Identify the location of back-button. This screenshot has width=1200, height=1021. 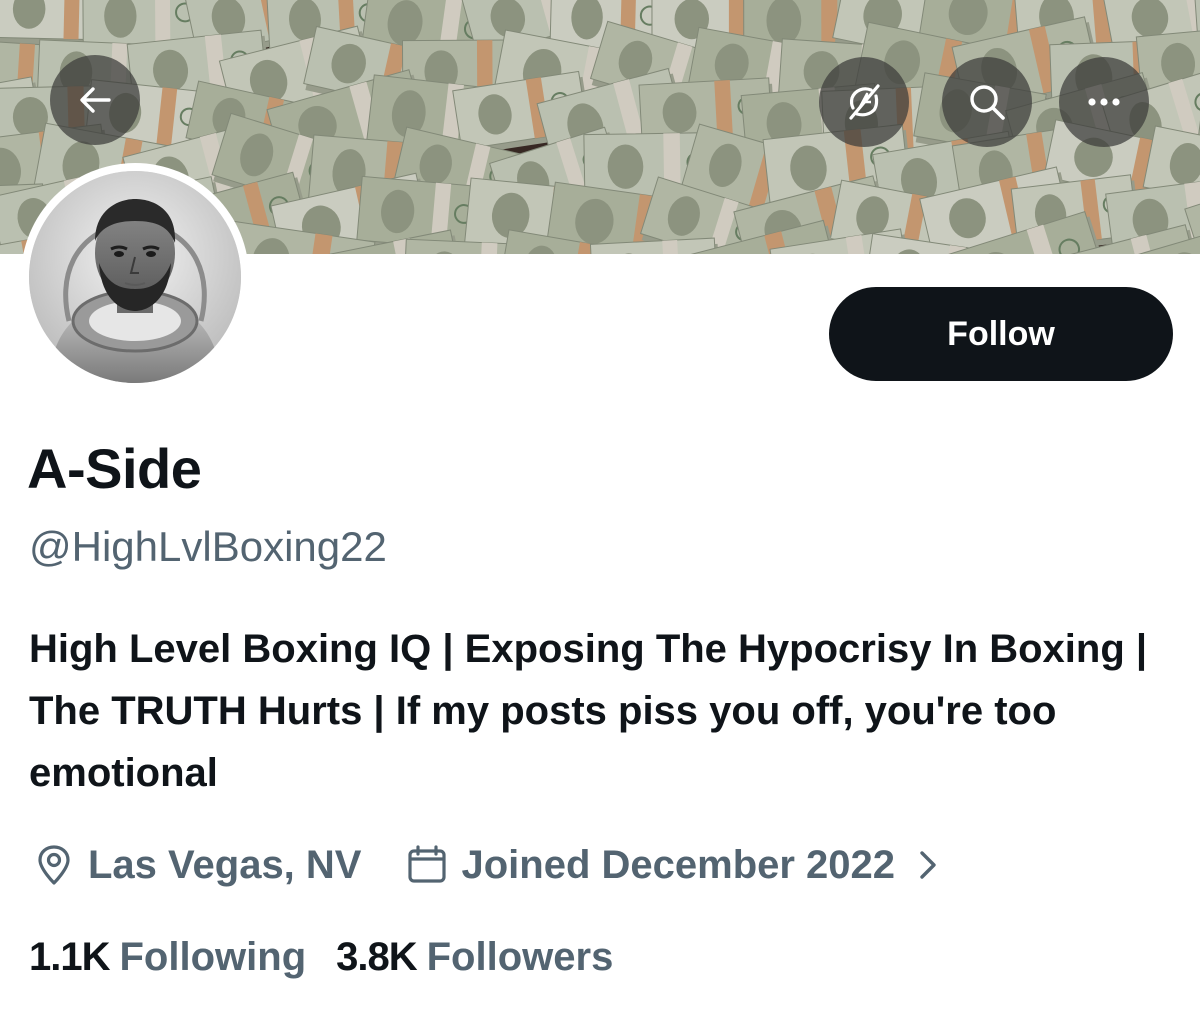
(95, 100).